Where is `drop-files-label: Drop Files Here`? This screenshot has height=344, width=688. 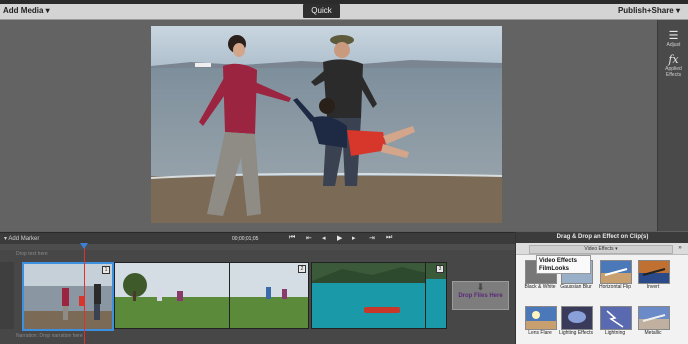
drop-files-label: Drop Files Here is located at coordinates (480, 296).